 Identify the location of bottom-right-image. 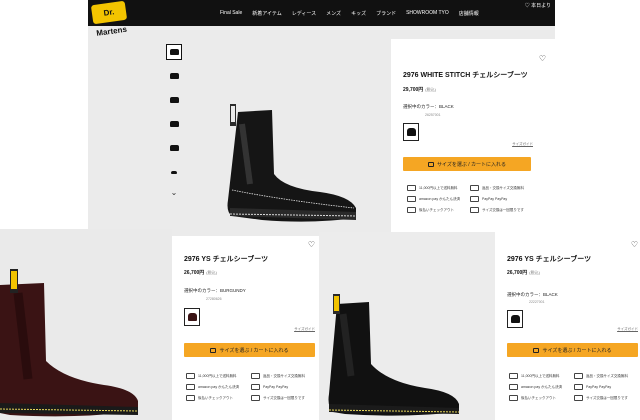
(407, 326).